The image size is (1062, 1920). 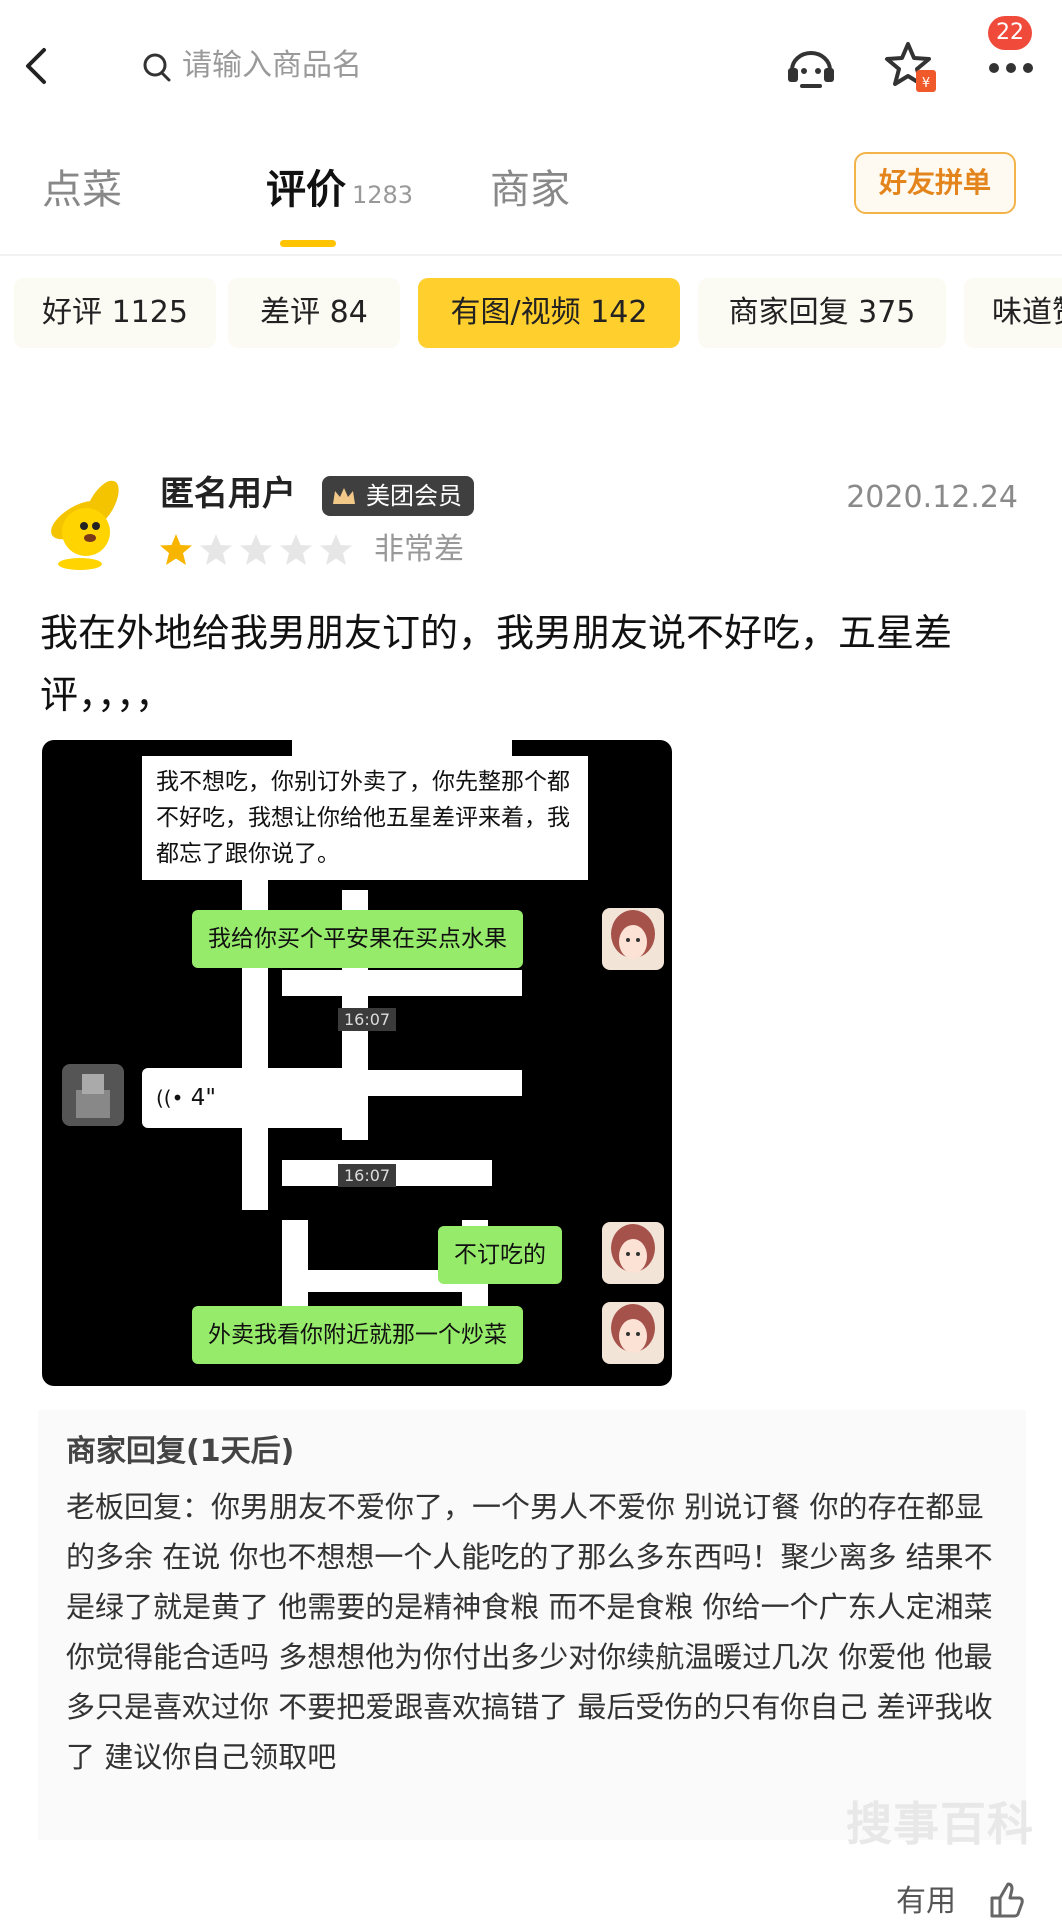 What do you see at coordinates (357, 1335) in the screenshot?
I see `chat-message-sent: 外卖我看你附近就那一个炒菜` at bounding box center [357, 1335].